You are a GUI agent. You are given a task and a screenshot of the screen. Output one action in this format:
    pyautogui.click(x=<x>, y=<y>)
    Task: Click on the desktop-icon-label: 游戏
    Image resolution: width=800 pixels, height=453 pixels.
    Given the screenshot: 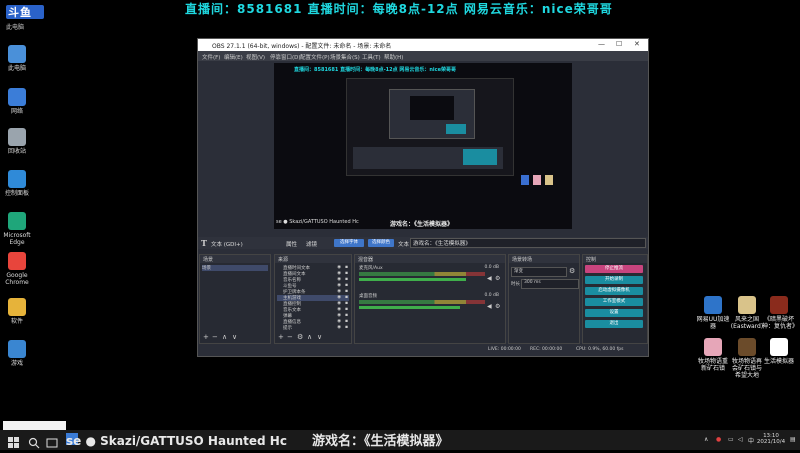 What is the action you would take?
    pyautogui.click(x=16, y=363)
    